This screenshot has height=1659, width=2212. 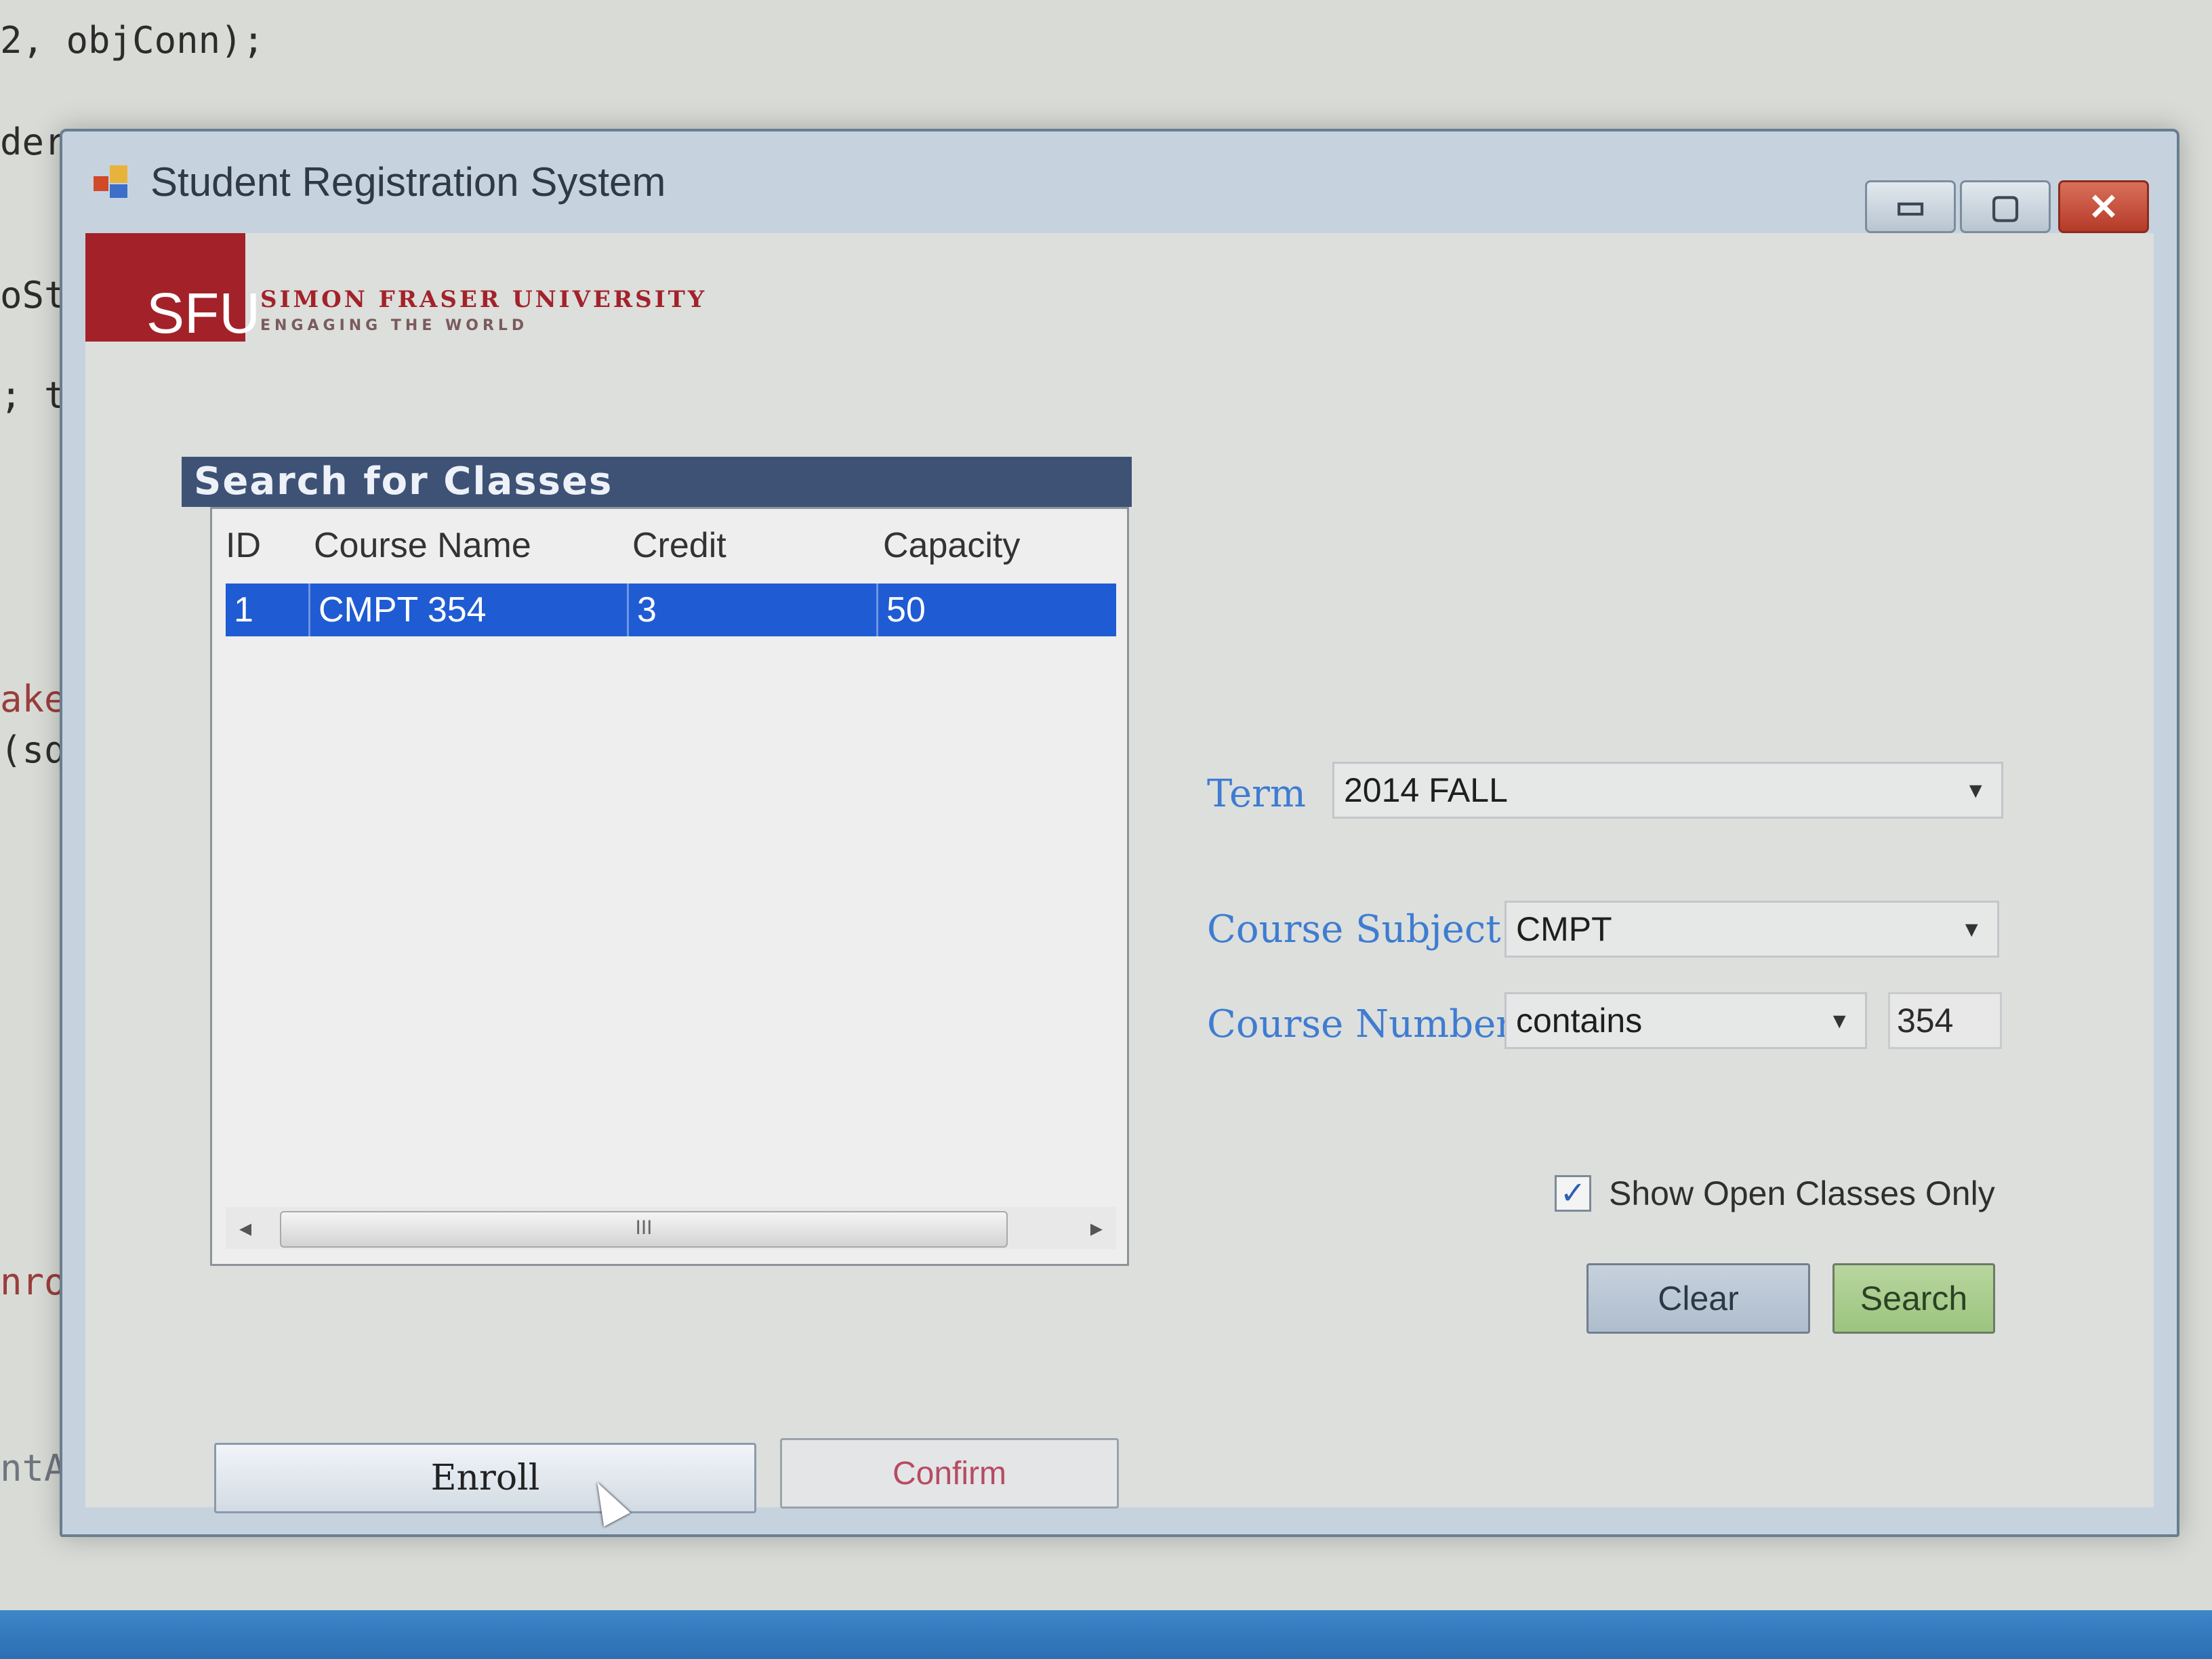 What do you see at coordinates (245, 1228) in the screenshot?
I see `scroll-left-icon: ◂` at bounding box center [245, 1228].